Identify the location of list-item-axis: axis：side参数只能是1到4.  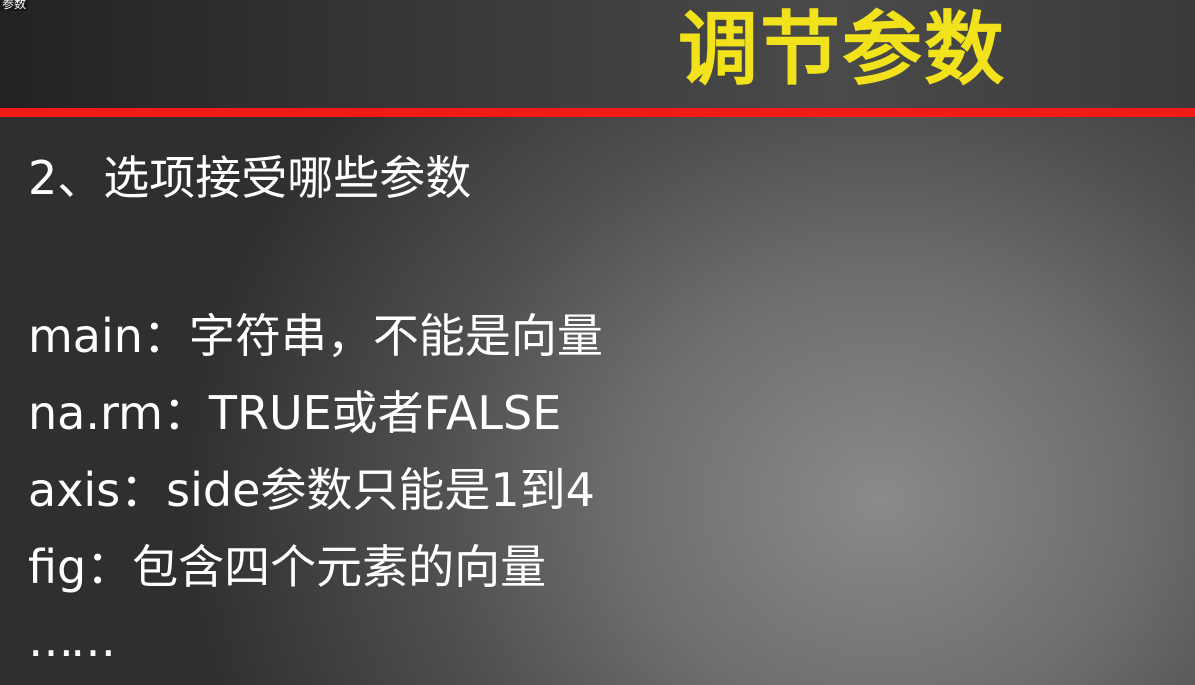
(311, 490).